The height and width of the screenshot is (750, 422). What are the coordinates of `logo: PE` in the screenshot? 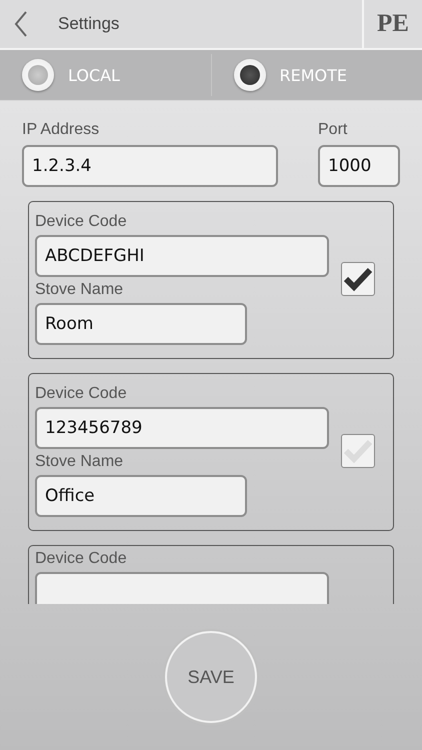 It's located at (392, 24).